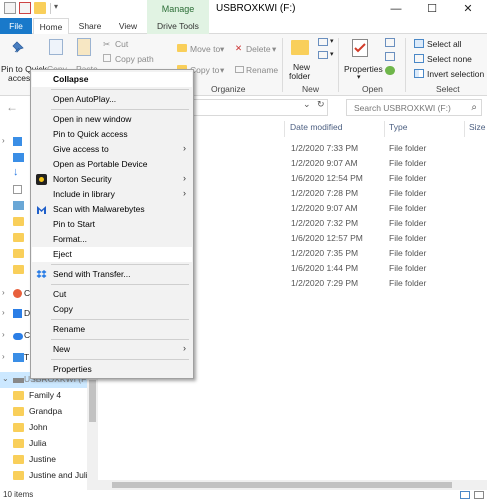 This screenshot has width=487, height=500. I want to click on menu-item-pin-start: Pin to Start, so click(112, 224).